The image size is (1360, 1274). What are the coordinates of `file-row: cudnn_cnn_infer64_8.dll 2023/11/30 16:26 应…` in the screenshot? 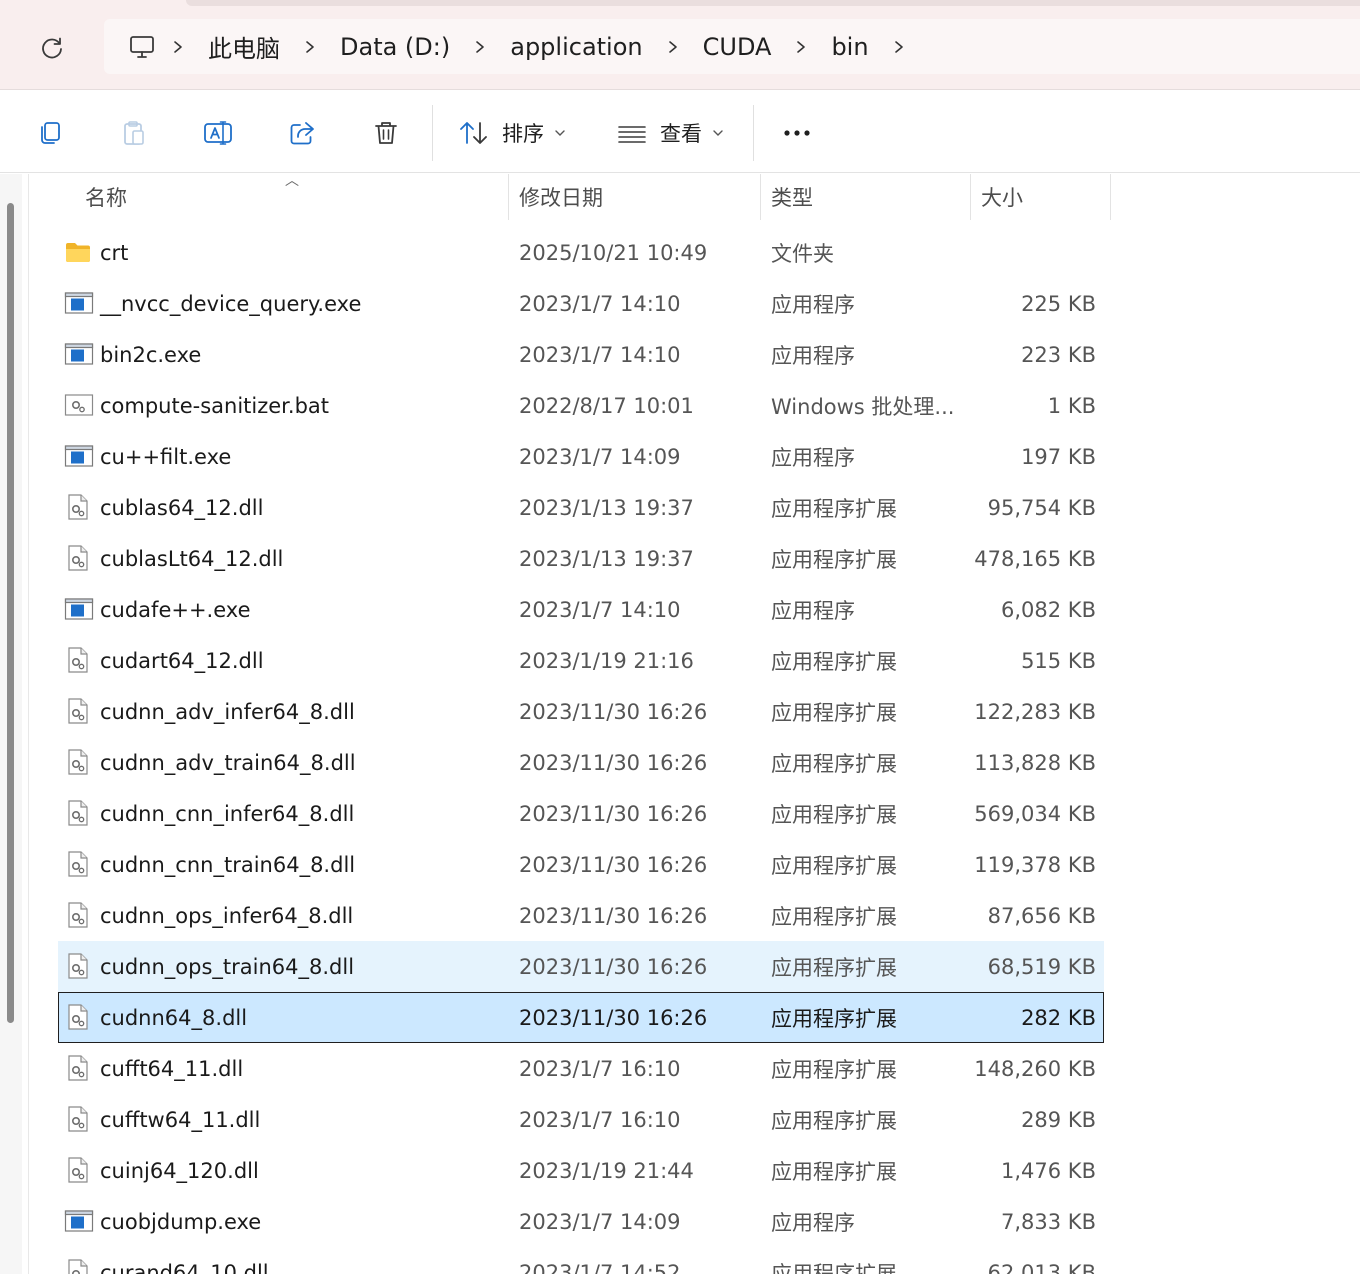 It's located at (581, 813).